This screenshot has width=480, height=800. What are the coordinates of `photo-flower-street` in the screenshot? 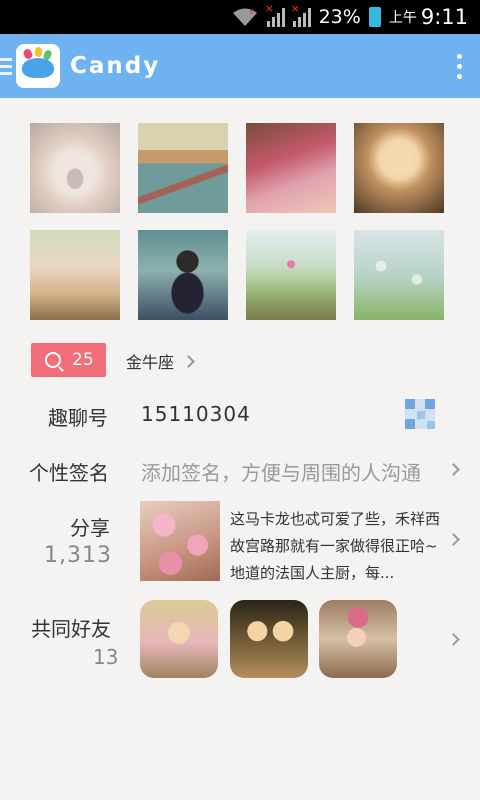 It's located at (291, 168).